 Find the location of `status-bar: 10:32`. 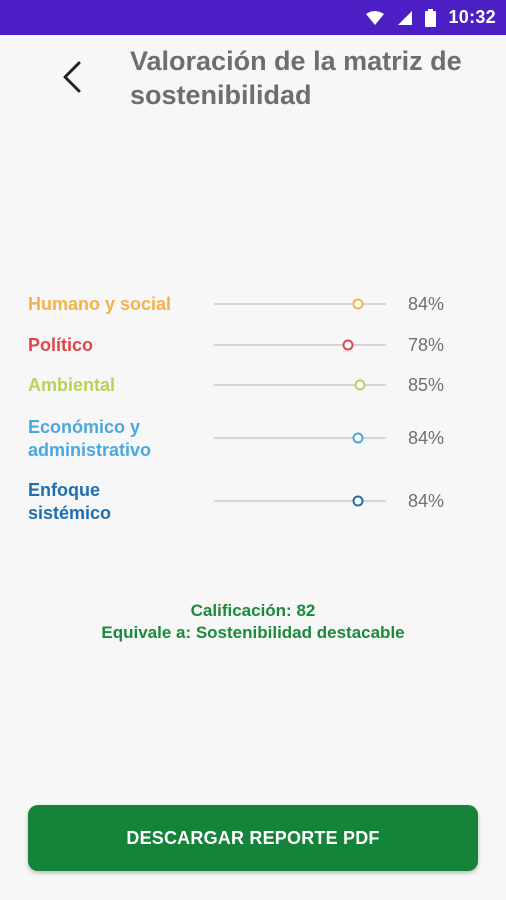

status-bar: 10:32 is located at coordinates (253, 17).